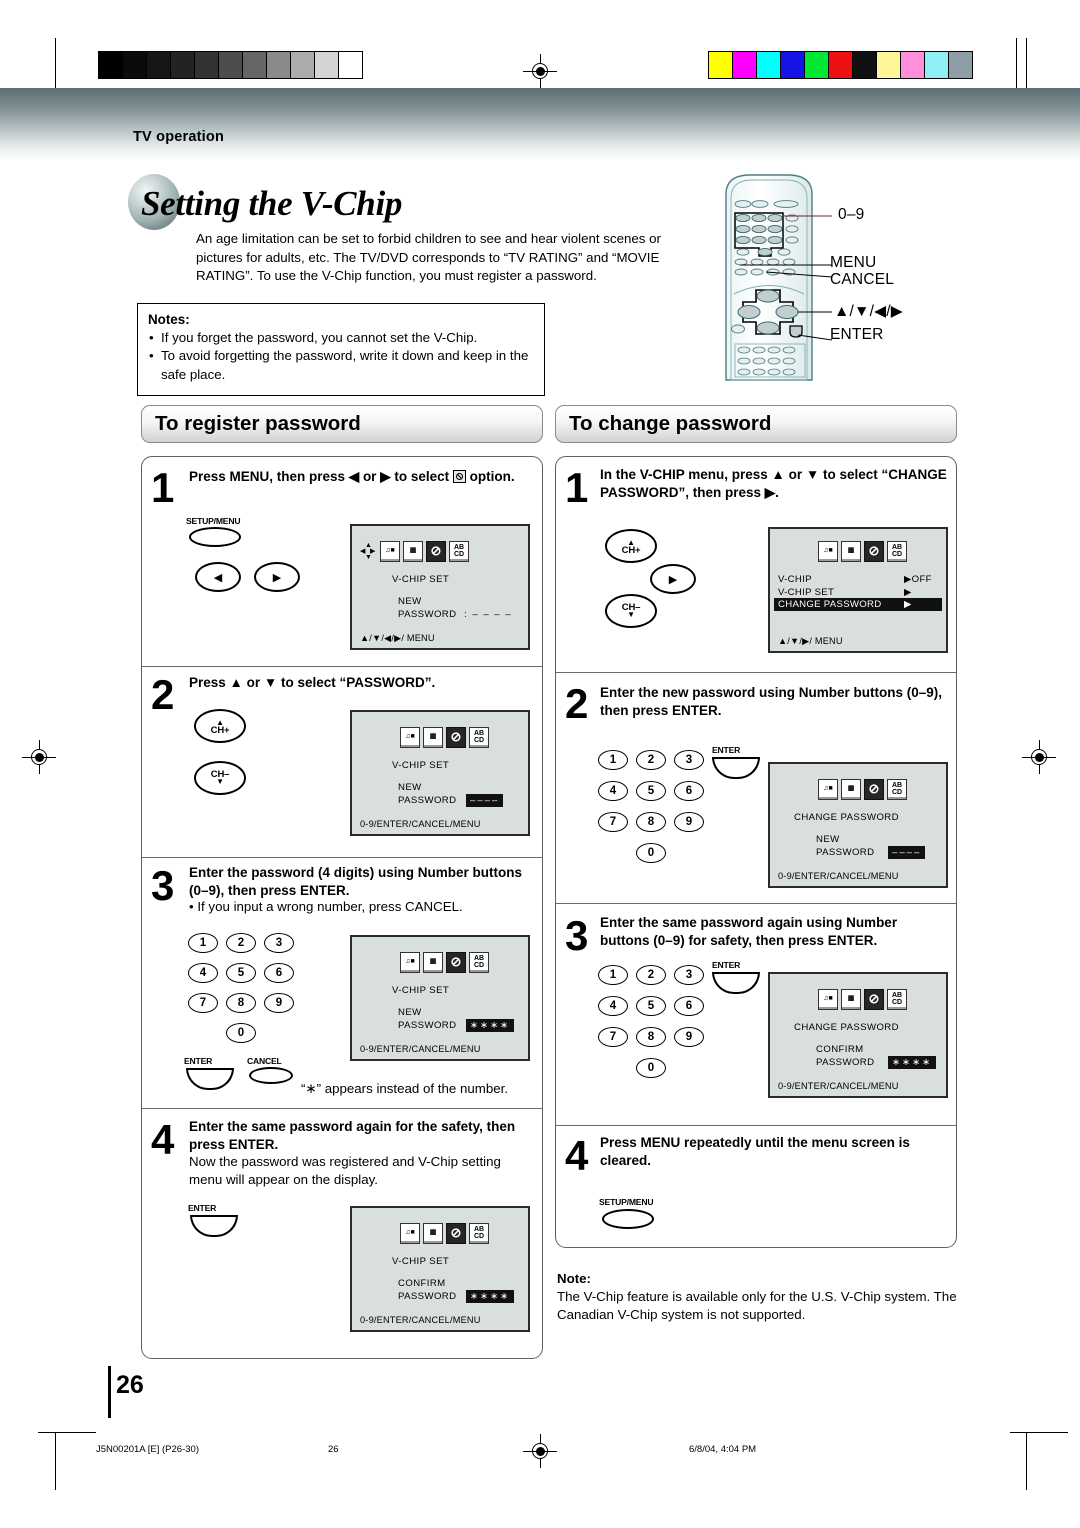 The height and width of the screenshot is (1528, 1080). What do you see at coordinates (271, 1075) in the screenshot?
I see `cancel-key` at bounding box center [271, 1075].